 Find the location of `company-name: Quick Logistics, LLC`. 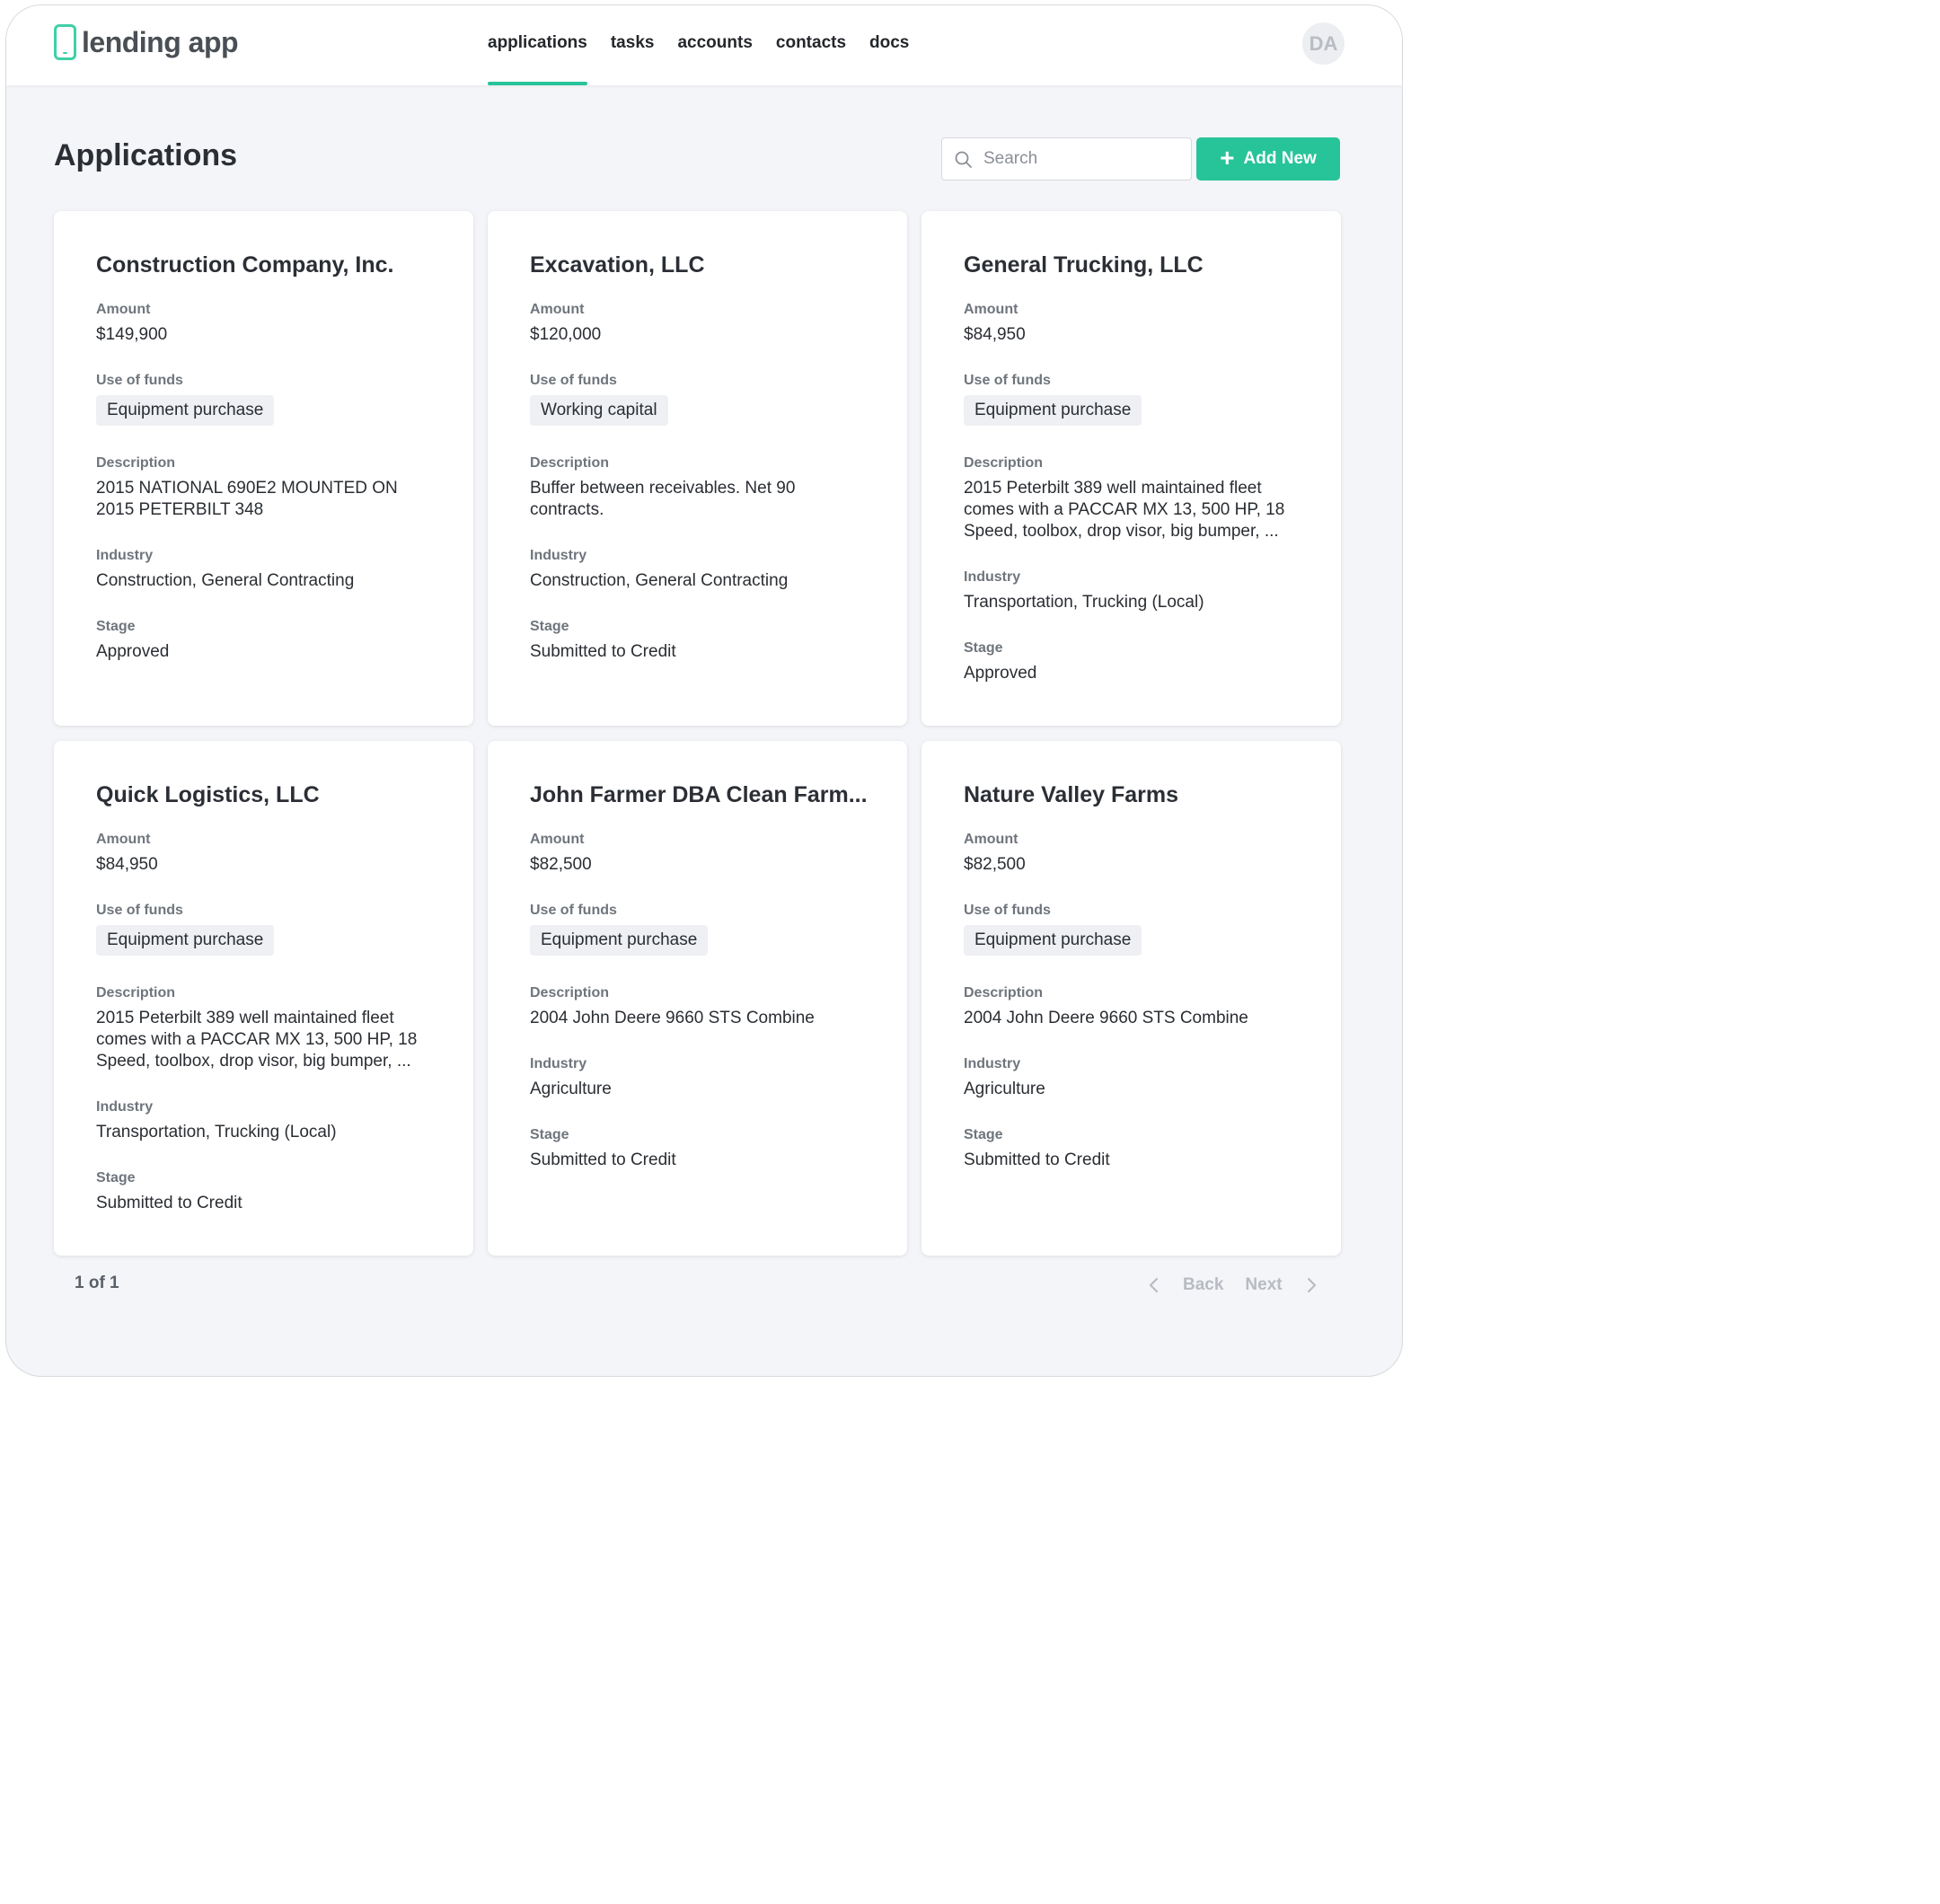

company-name: Quick Logistics, LLC is located at coordinates (208, 794).